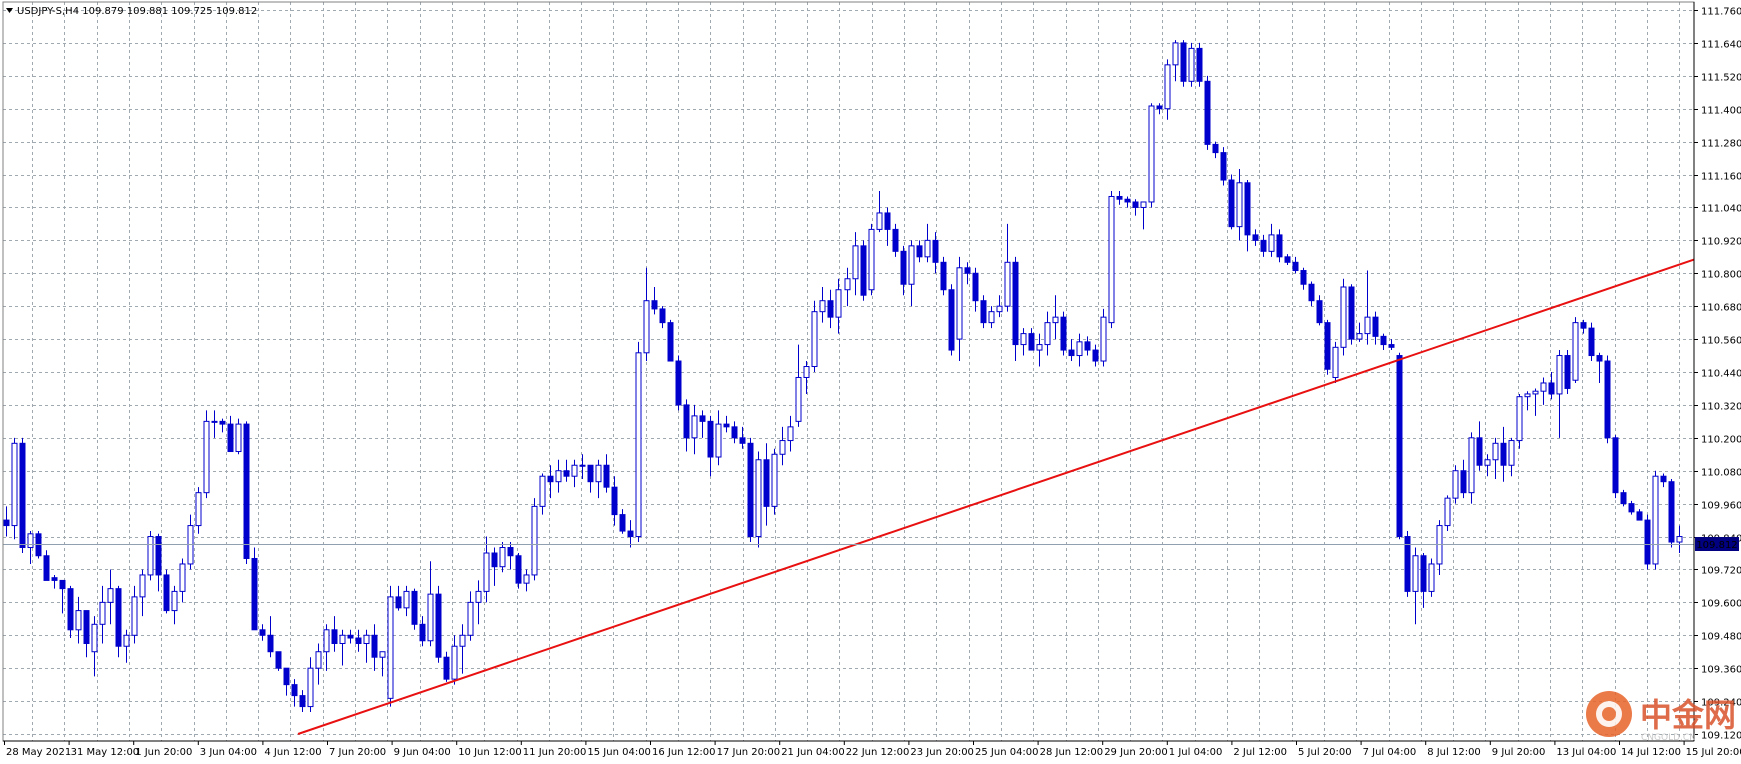  What do you see at coordinates (1717, 544) in the screenshot?
I see `current-price-tag: 109.812` at bounding box center [1717, 544].